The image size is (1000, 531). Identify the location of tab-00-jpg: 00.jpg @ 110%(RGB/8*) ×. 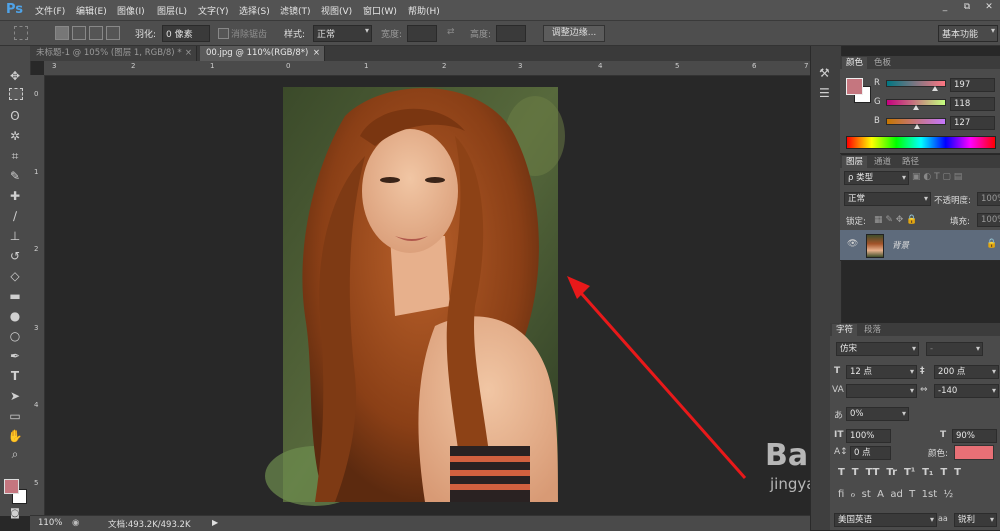
(262, 53).